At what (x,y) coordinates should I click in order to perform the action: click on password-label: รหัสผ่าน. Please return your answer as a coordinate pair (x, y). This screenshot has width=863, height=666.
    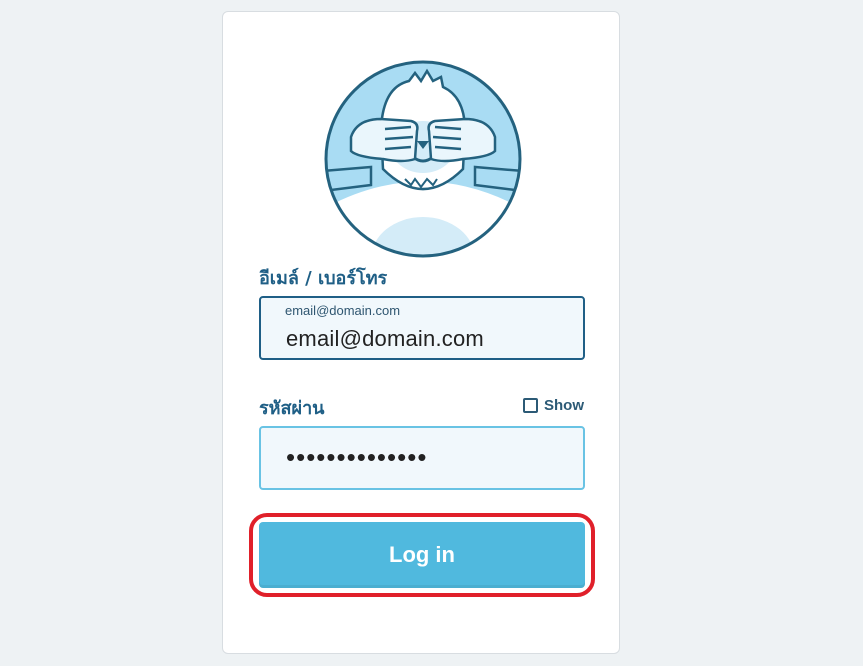
    Looking at the image, I should click on (292, 408).